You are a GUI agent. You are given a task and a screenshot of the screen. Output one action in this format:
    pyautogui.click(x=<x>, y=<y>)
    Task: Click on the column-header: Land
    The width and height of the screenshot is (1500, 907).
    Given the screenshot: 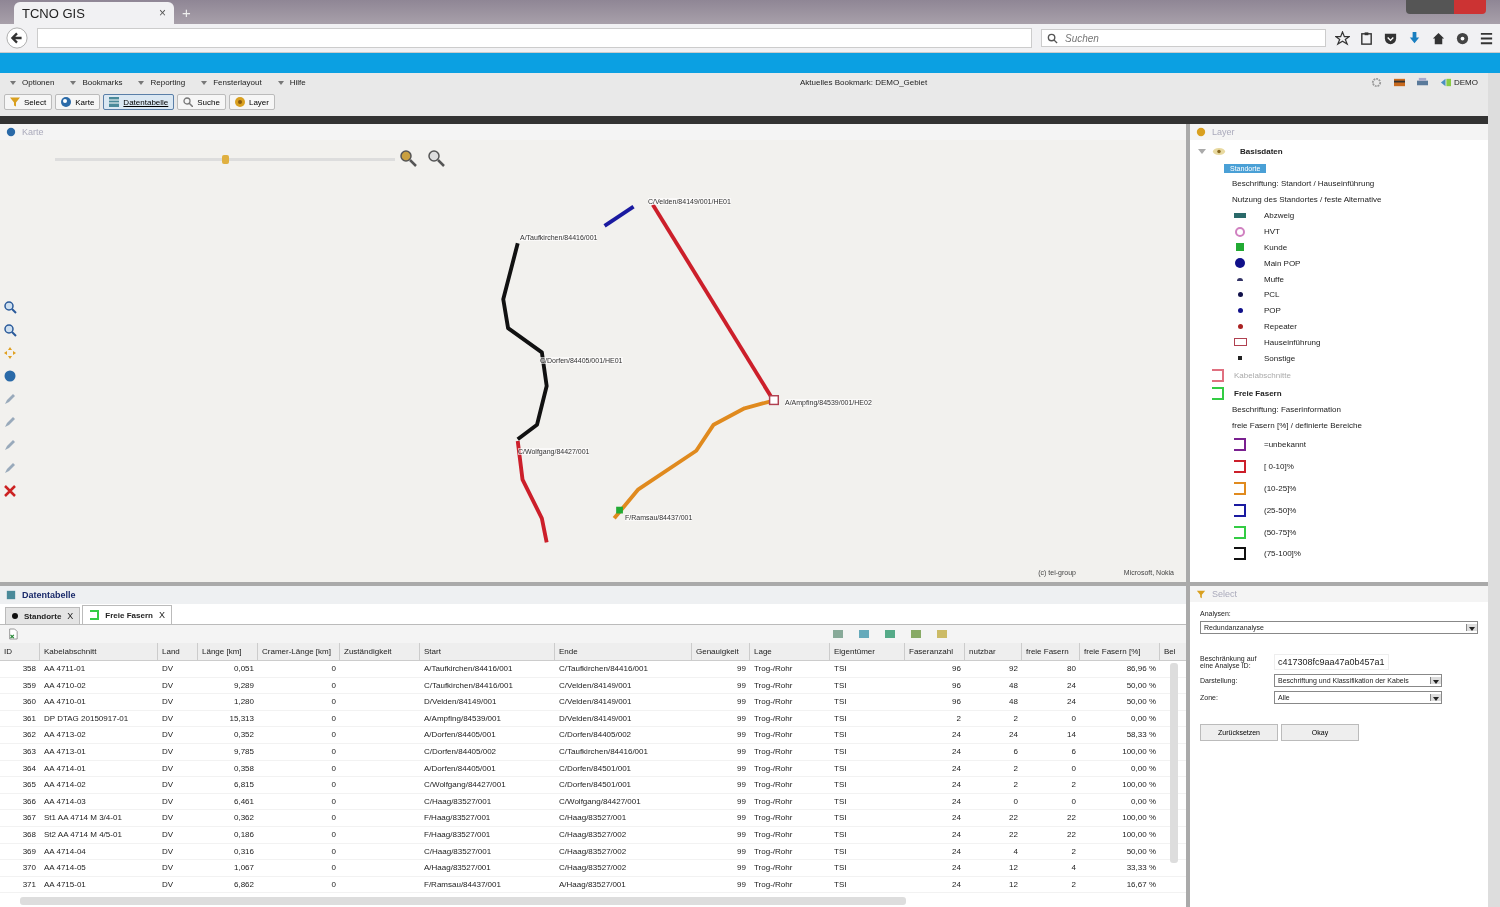 What is the action you would take?
    pyautogui.click(x=178, y=651)
    